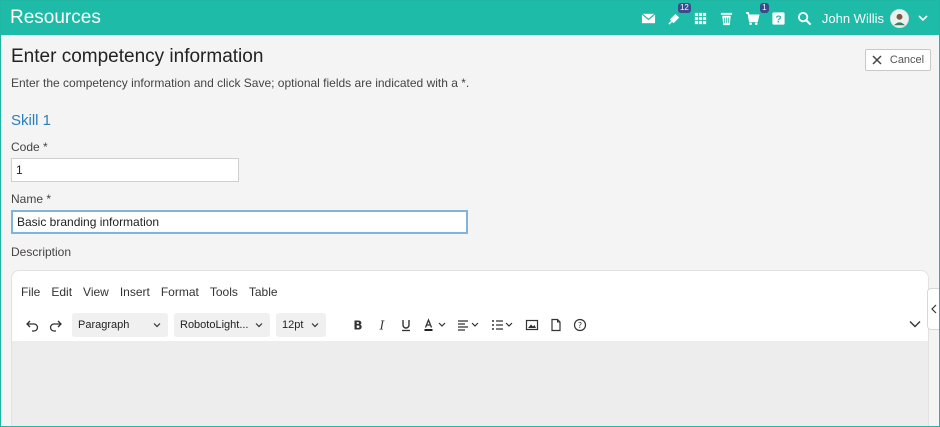 This screenshot has height=427, width=940. What do you see at coordinates (30, 292) in the screenshot?
I see `menu-file: File` at bounding box center [30, 292].